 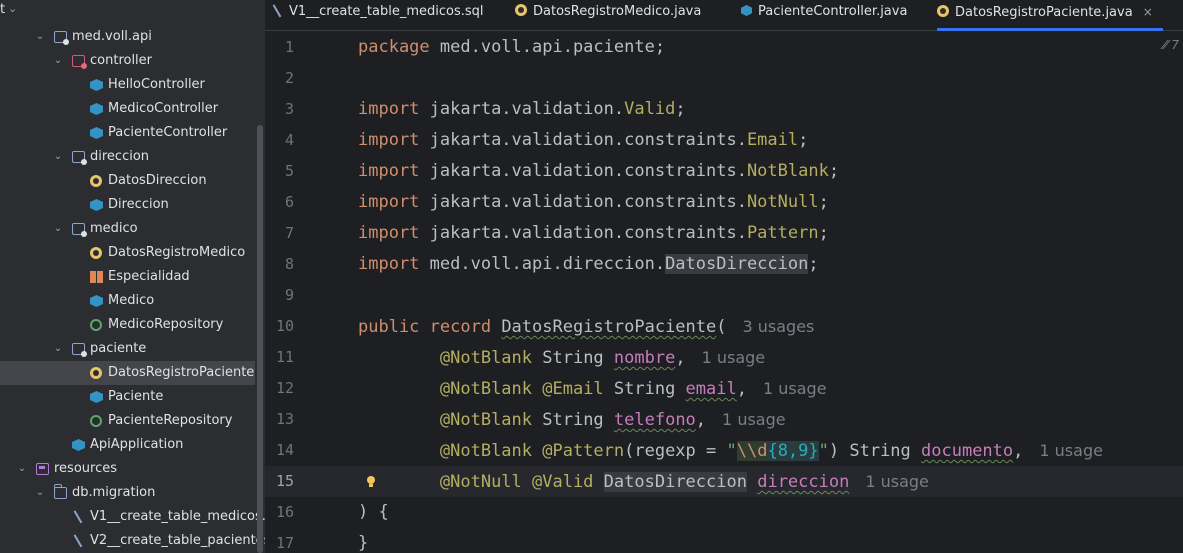 What do you see at coordinates (279, 540) in the screenshot?
I see `line-number: 17` at bounding box center [279, 540].